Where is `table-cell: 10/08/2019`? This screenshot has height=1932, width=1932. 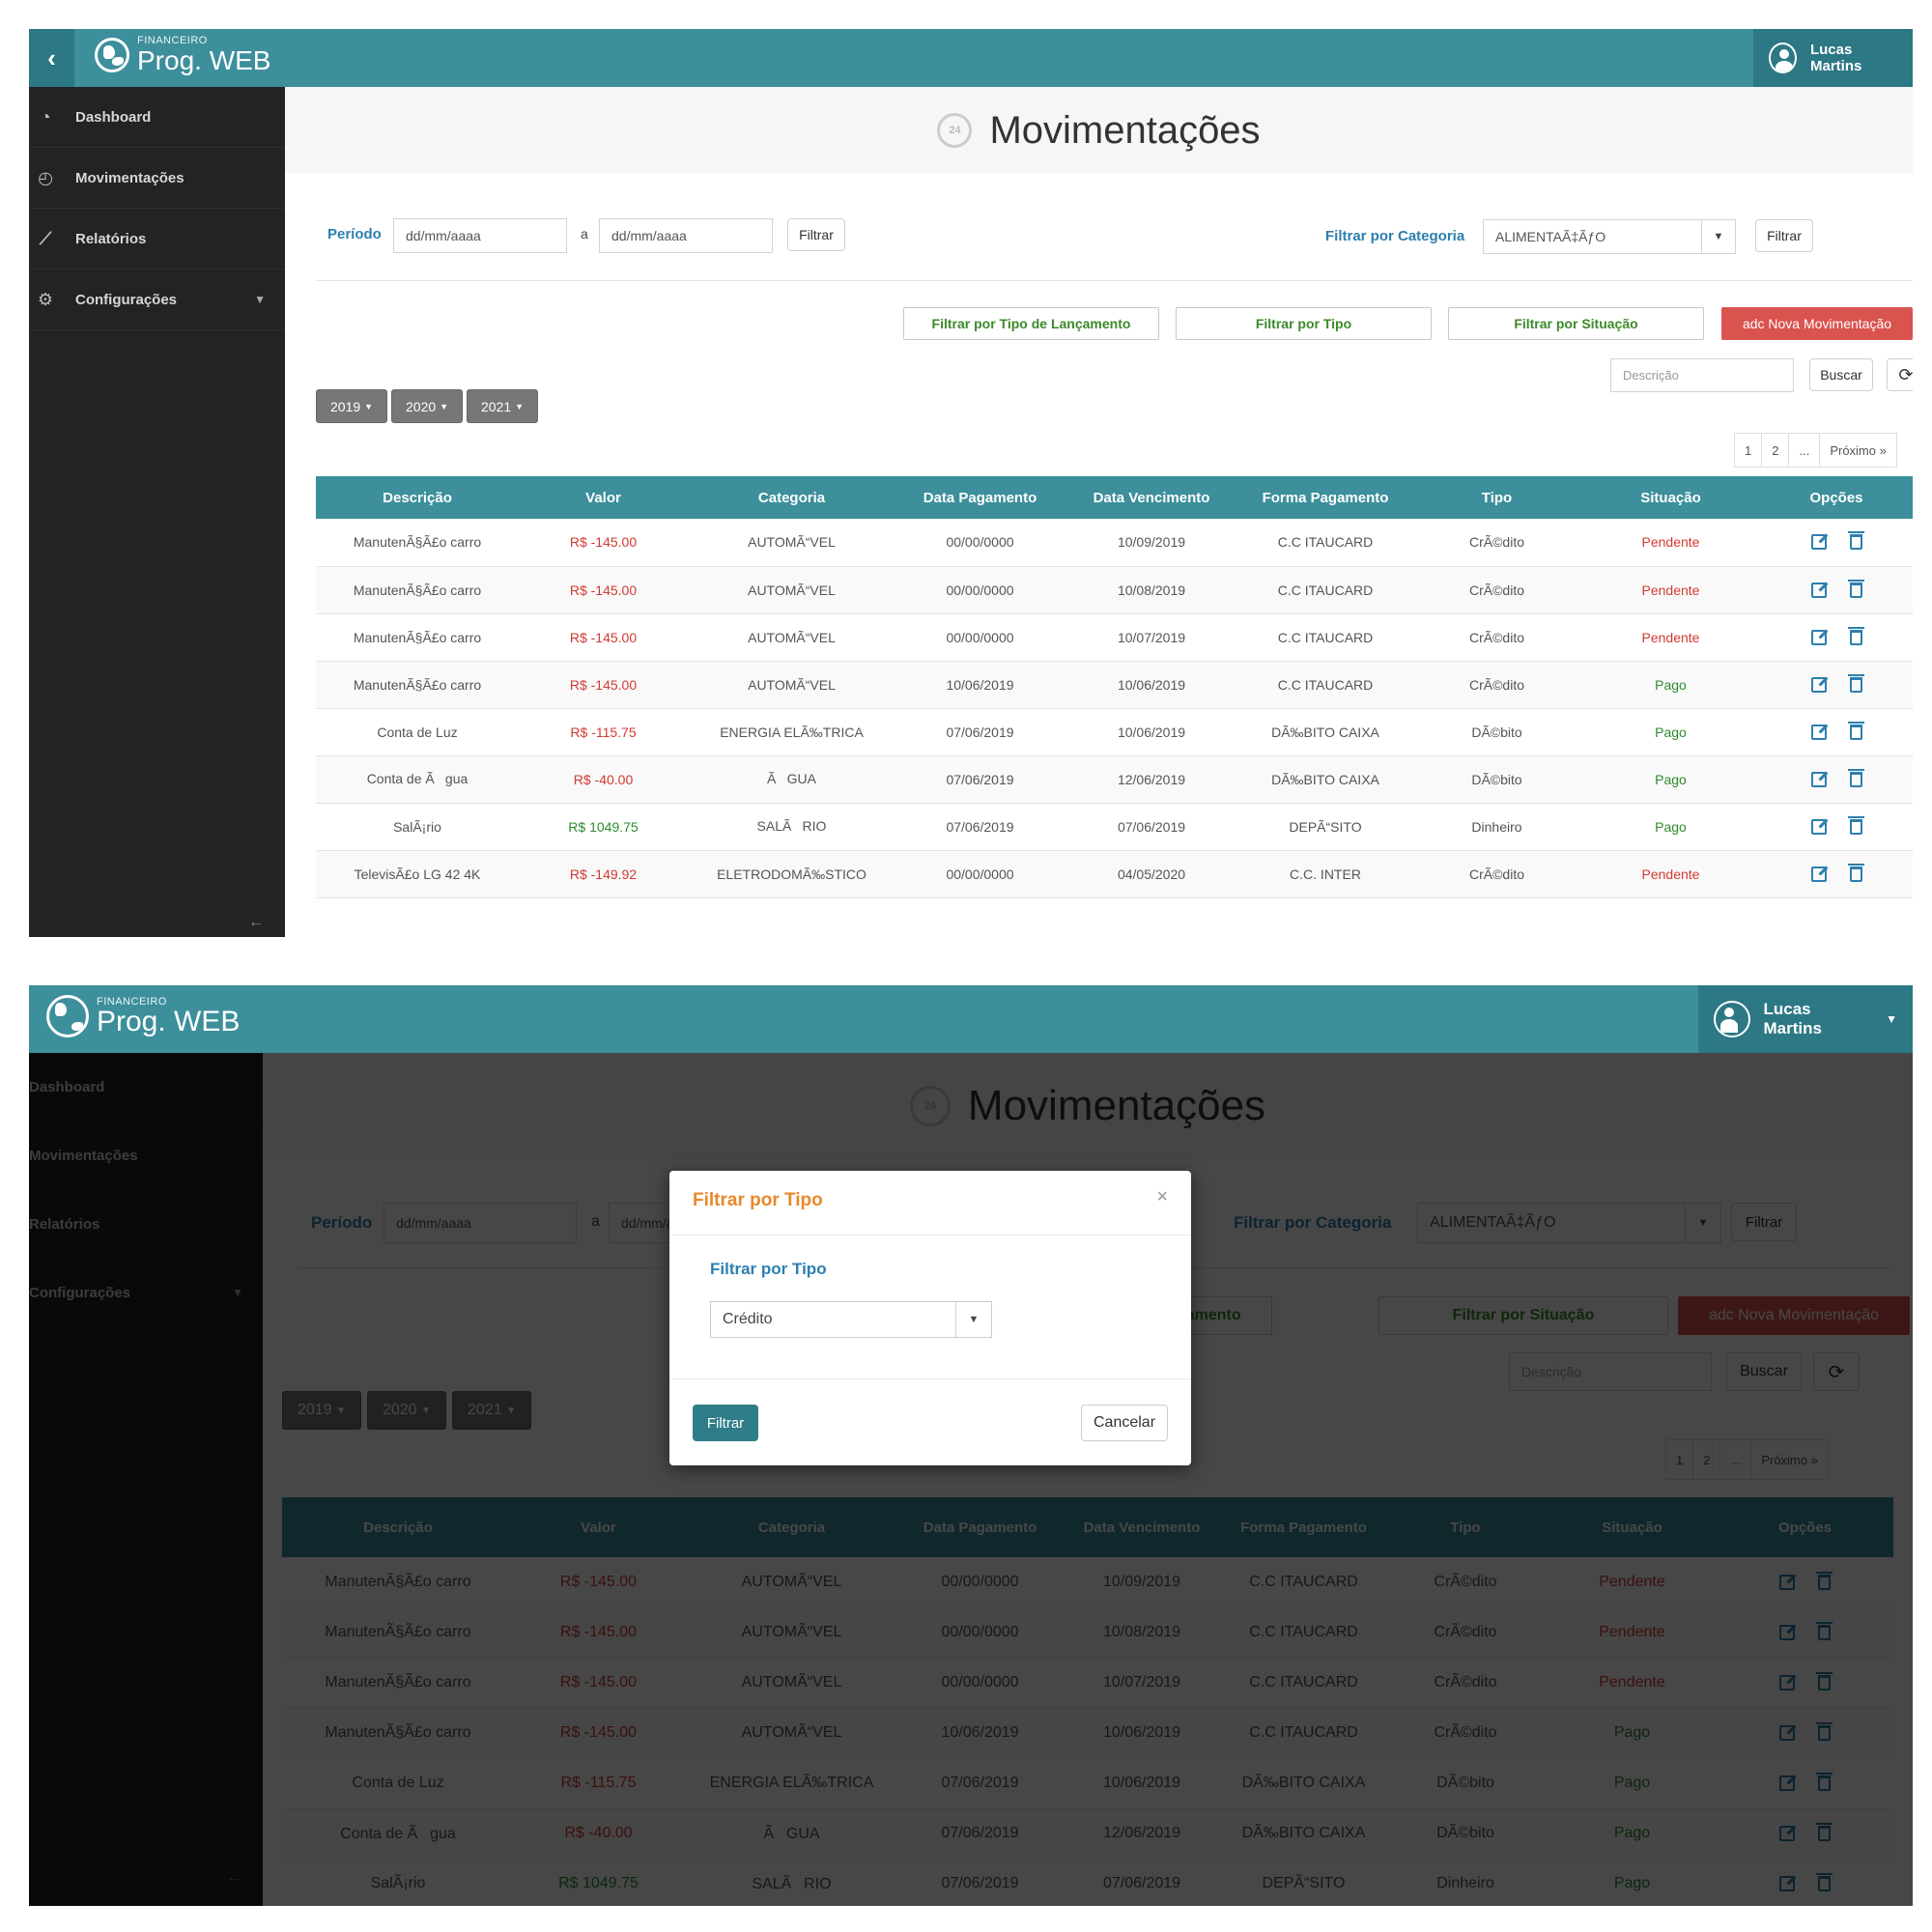 table-cell: 10/08/2019 is located at coordinates (1151, 590).